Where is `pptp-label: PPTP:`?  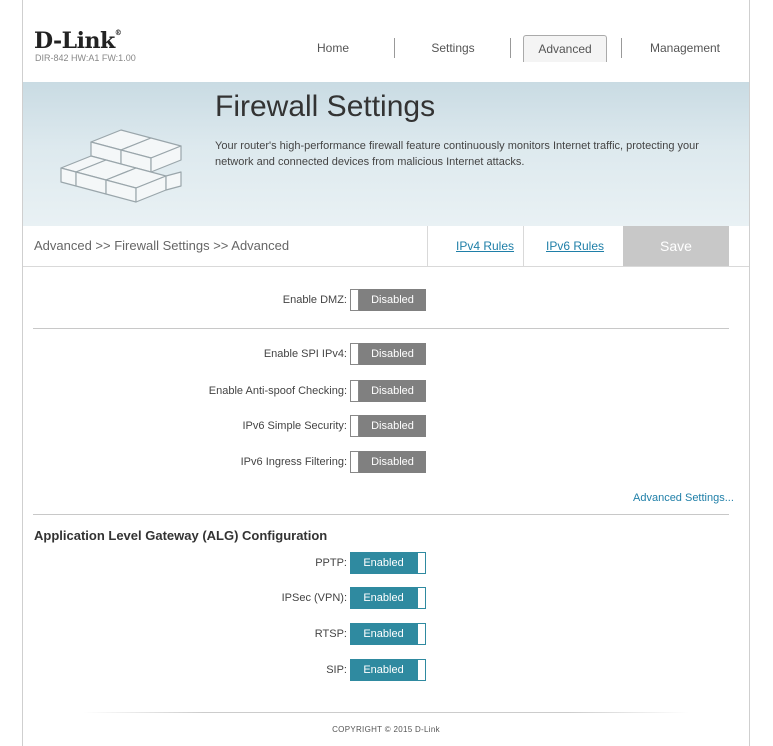 pptp-label: PPTP: is located at coordinates (331, 563).